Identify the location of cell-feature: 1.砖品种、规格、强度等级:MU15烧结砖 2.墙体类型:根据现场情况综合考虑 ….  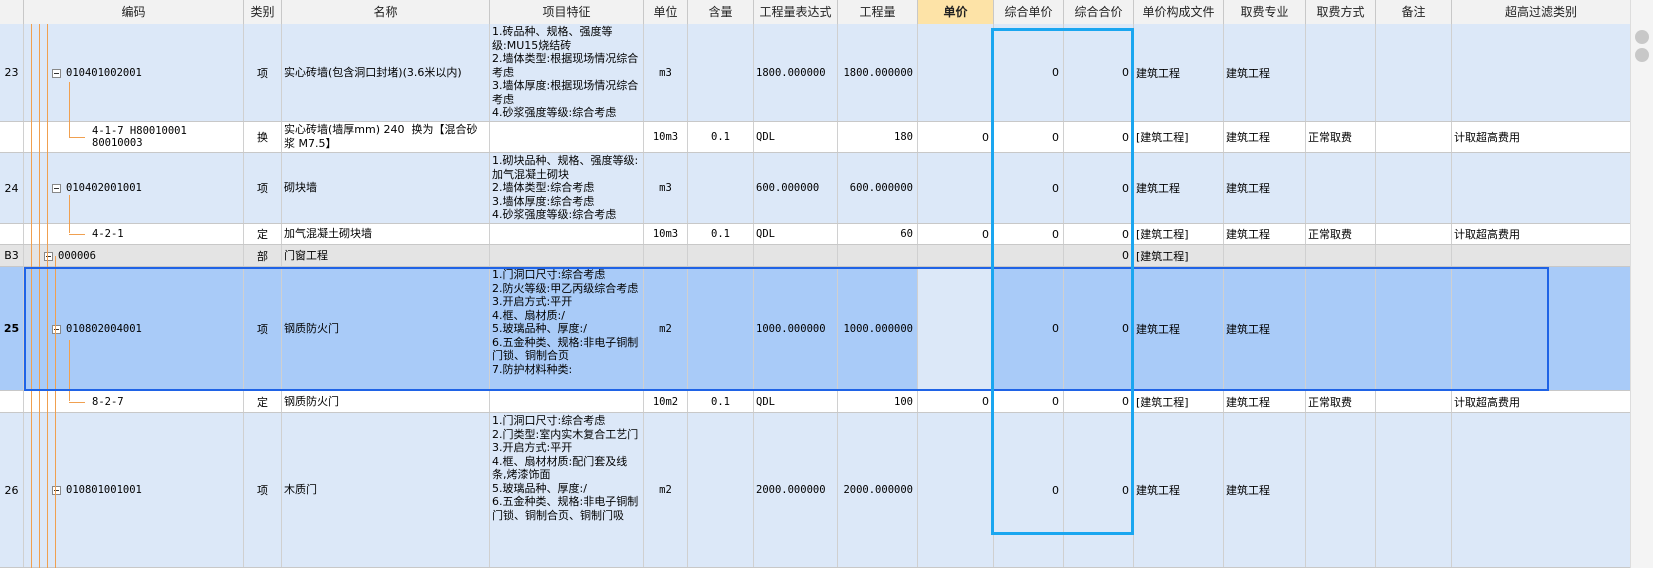
(567, 72).